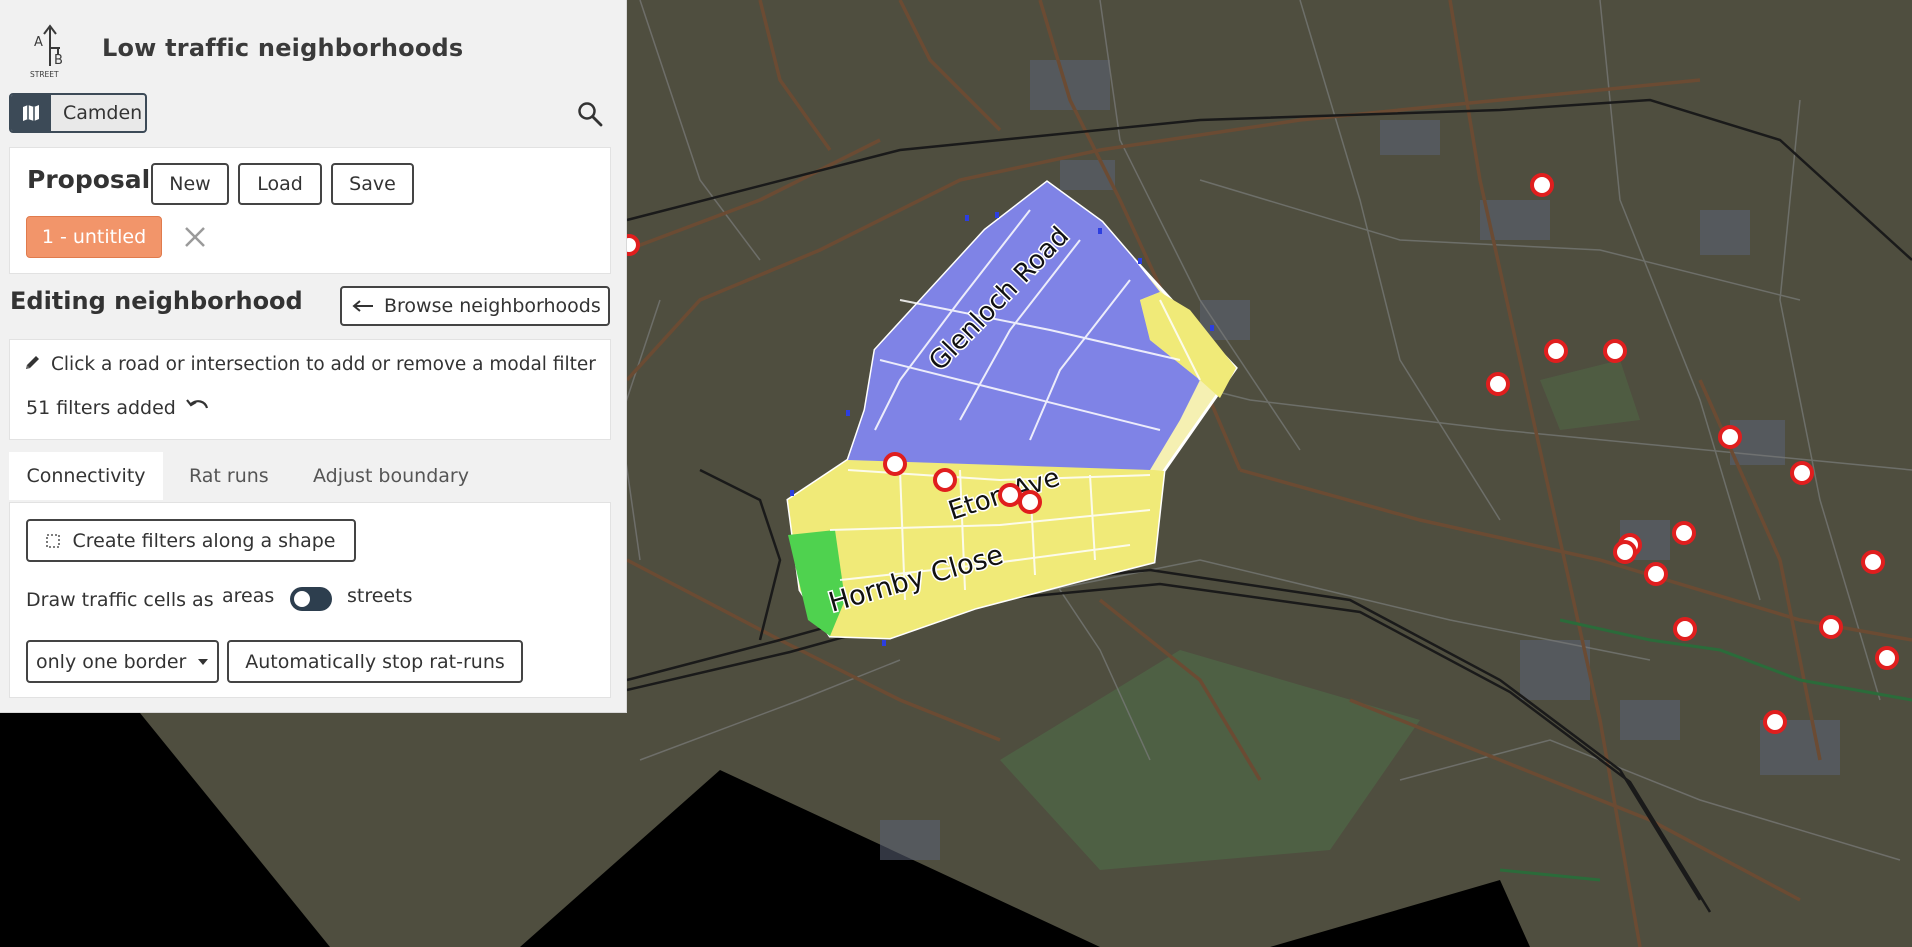  What do you see at coordinates (380, 596) in the screenshot?
I see `streets-label: streets` at bounding box center [380, 596].